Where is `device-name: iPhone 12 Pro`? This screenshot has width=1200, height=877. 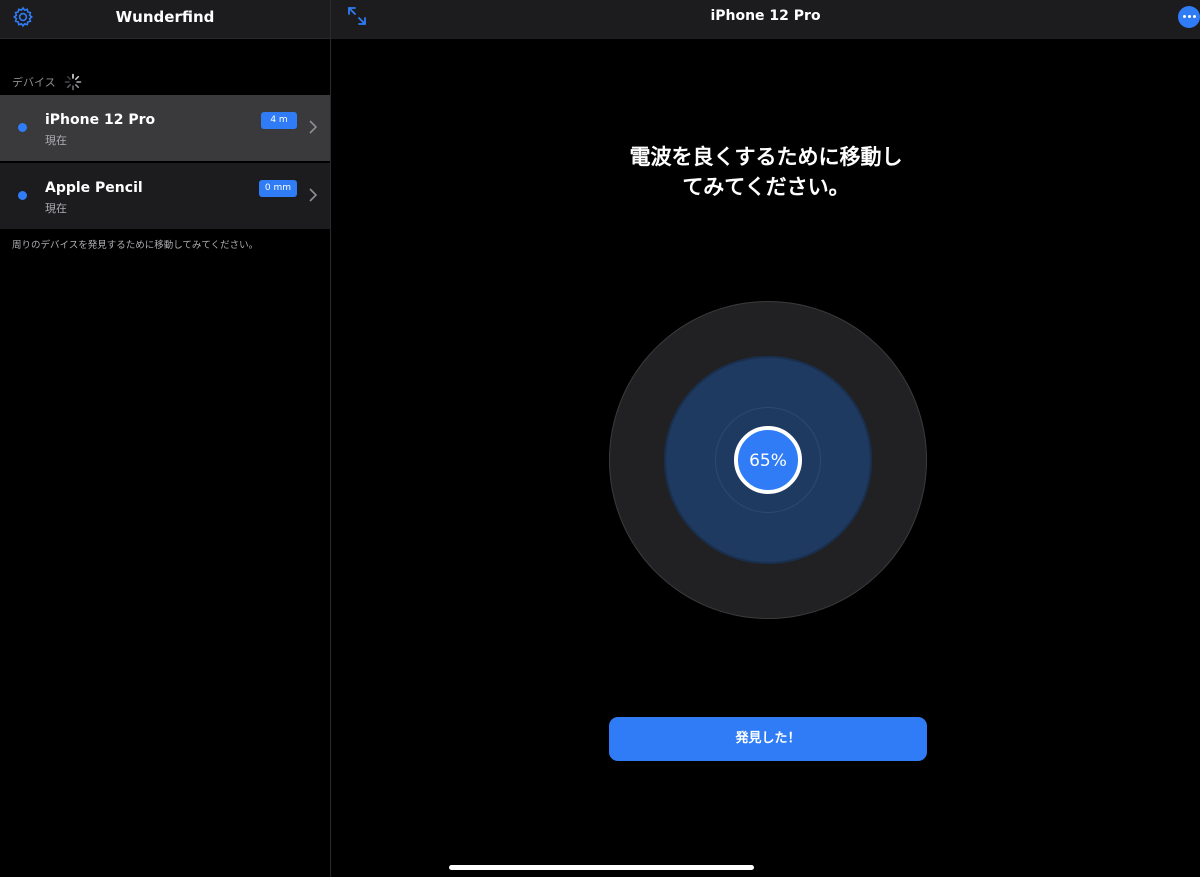
device-name: iPhone 12 Pro is located at coordinates (100, 120).